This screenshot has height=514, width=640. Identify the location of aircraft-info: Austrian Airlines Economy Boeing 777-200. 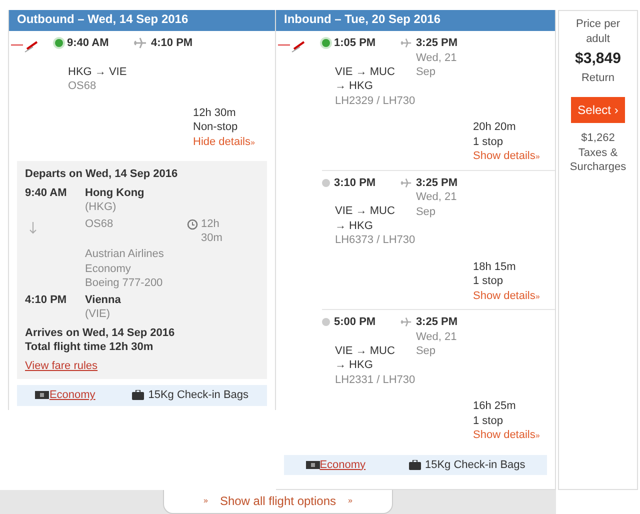
(125, 268).